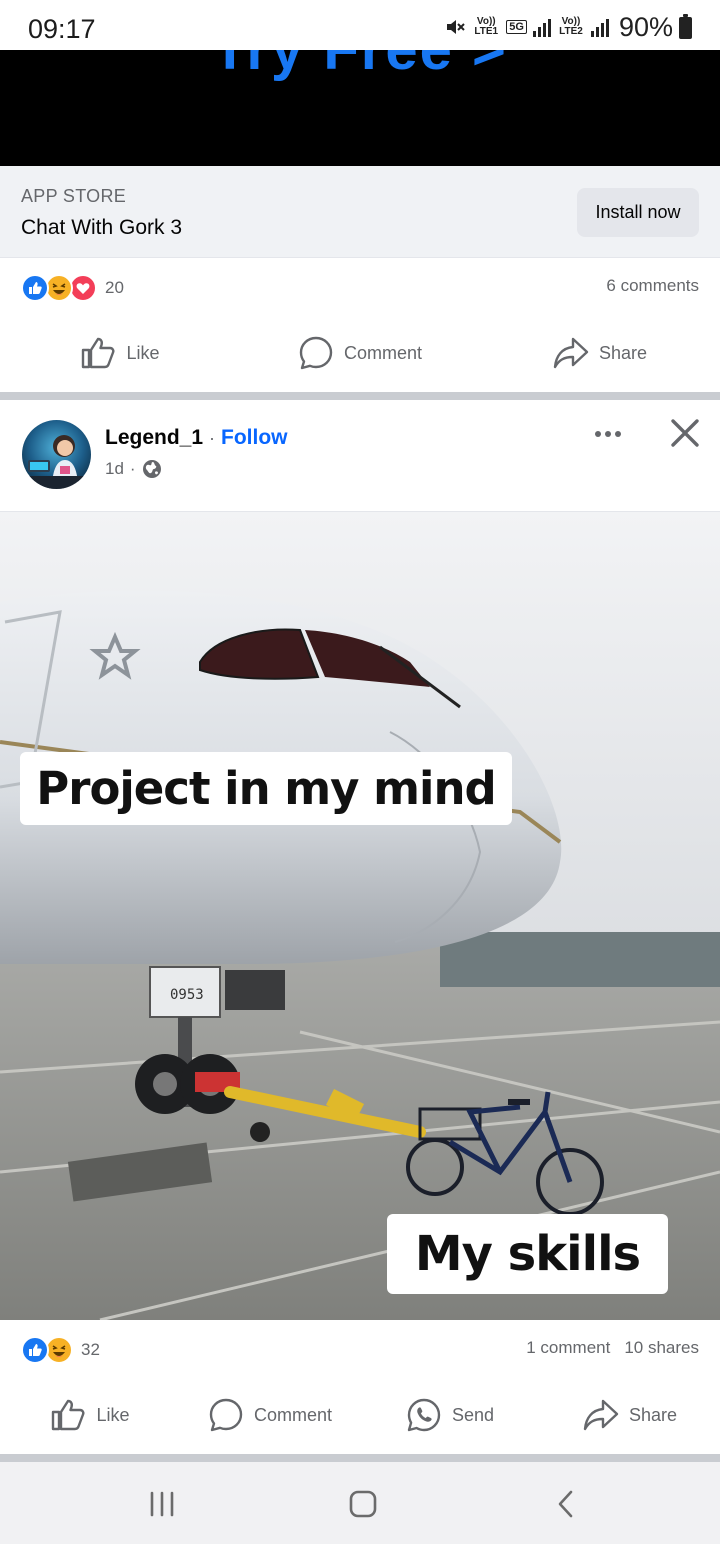 The image size is (720, 1544). What do you see at coordinates (83, 288) in the screenshot?
I see `love-reaction-icon` at bounding box center [83, 288].